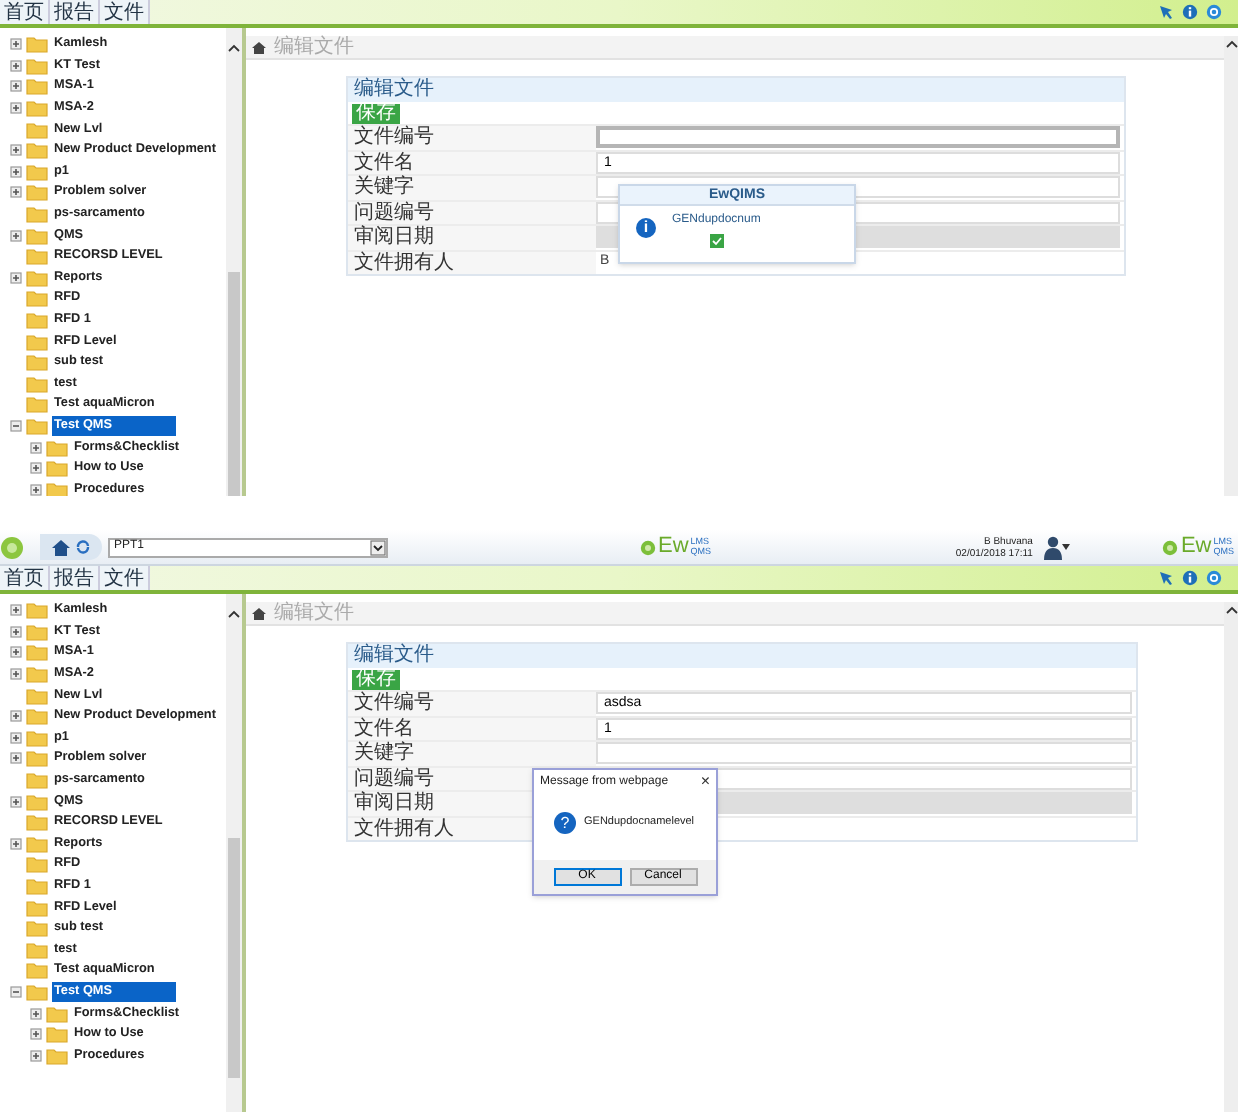 This screenshot has height=1112, width=1238. What do you see at coordinates (12, 547) in the screenshot?
I see `sun-icon` at bounding box center [12, 547].